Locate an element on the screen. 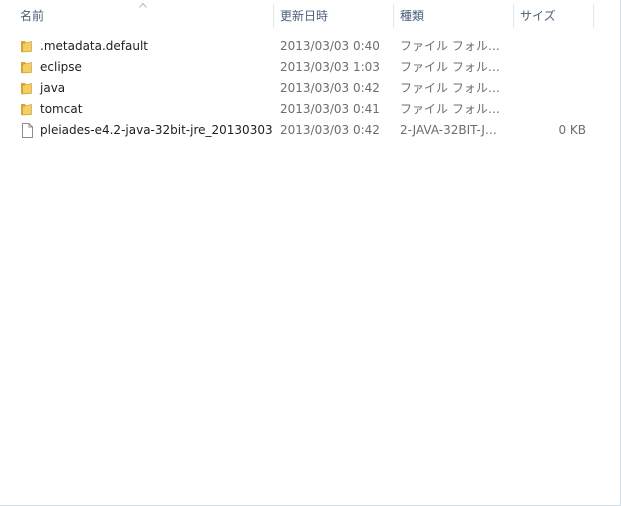 The image size is (621, 506). column-header-date: 更新日時 is located at coordinates (333, 15).